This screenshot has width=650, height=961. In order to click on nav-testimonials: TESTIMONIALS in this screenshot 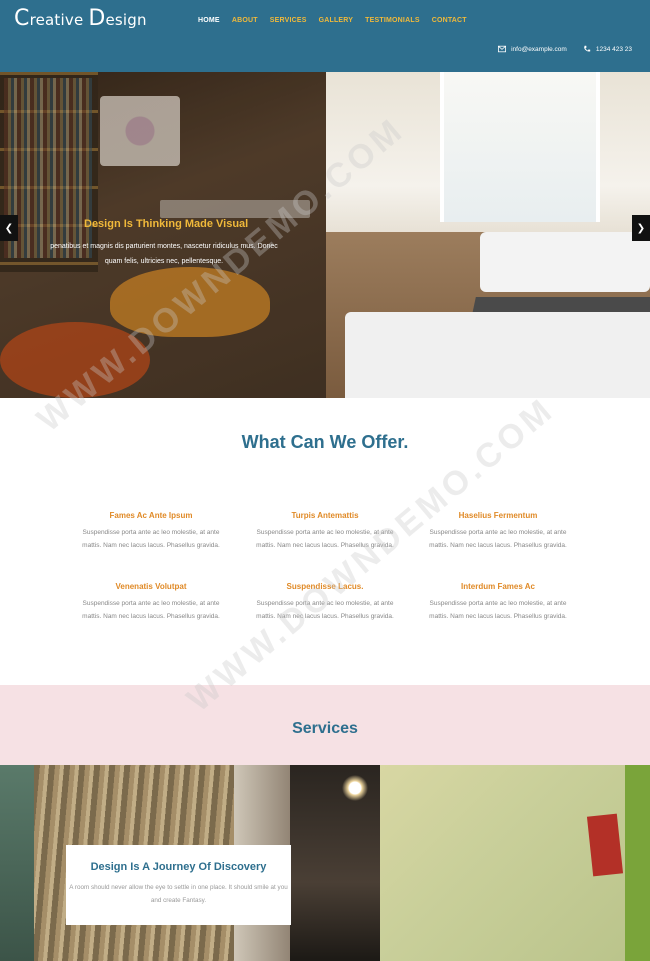, I will do `click(392, 20)`.